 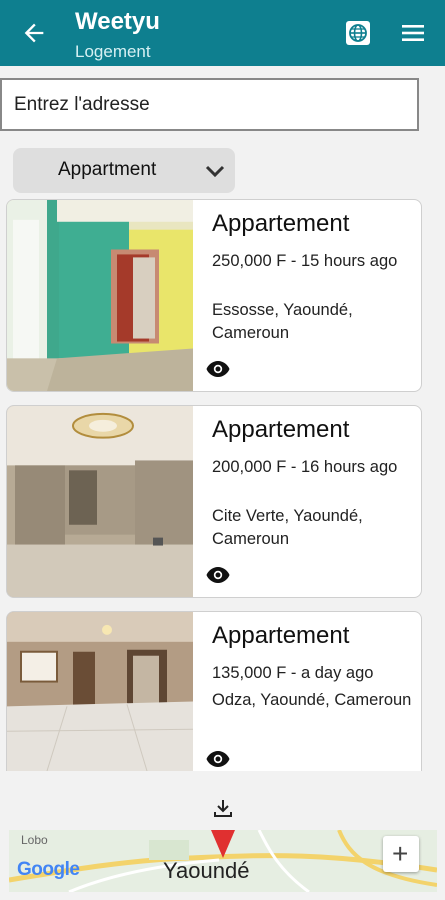 What do you see at coordinates (107, 169) in the screenshot?
I see `property-type-selected: Appartment` at bounding box center [107, 169].